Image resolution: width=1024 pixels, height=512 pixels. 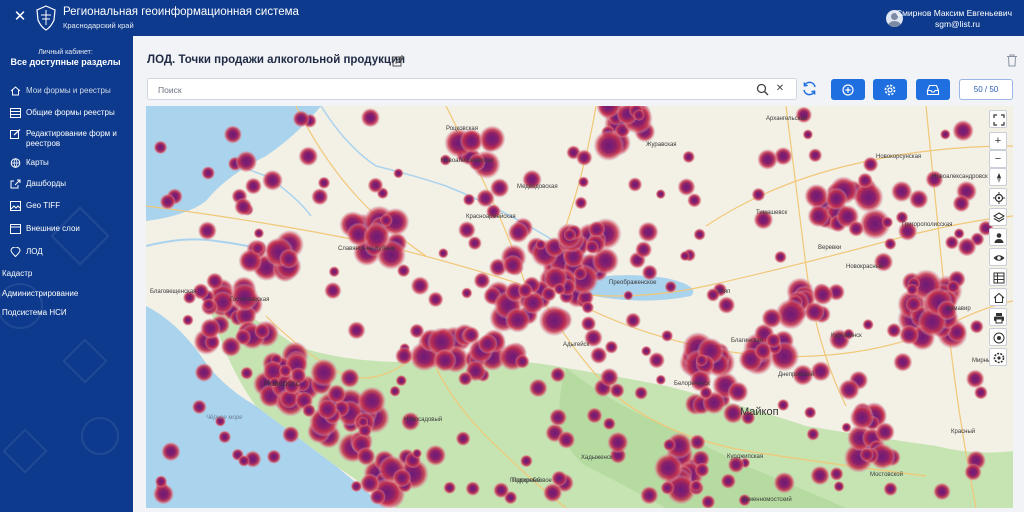 I want to click on refresh-icon, so click(x=809, y=88).